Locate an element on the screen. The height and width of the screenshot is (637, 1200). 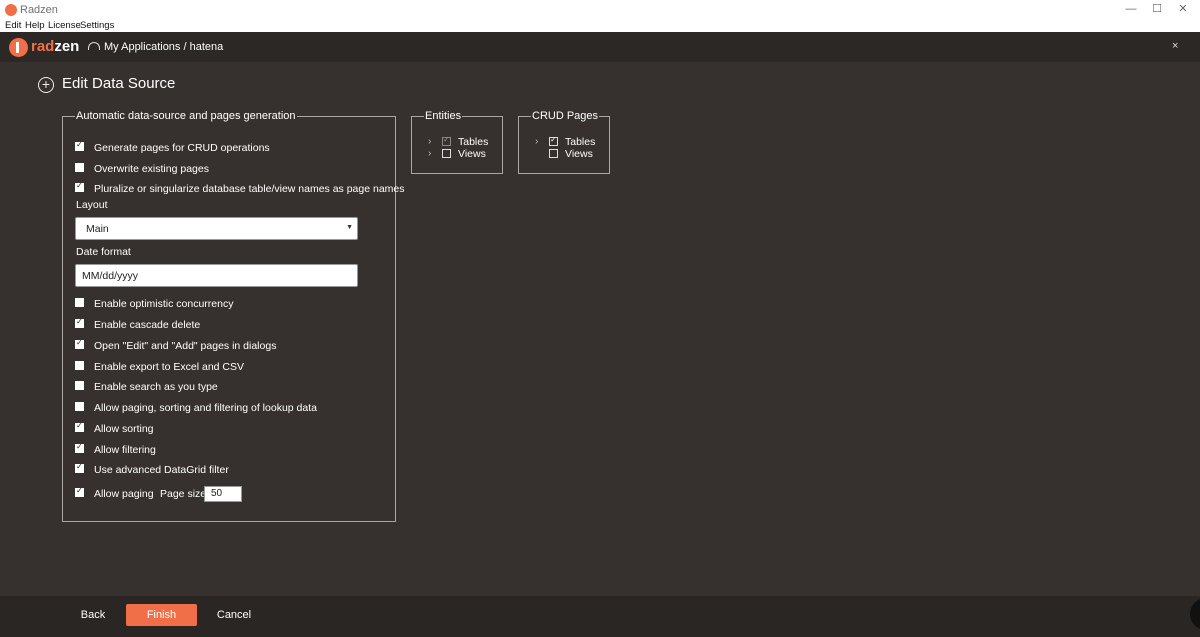
page-size-input: 50 is located at coordinates (223, 494).